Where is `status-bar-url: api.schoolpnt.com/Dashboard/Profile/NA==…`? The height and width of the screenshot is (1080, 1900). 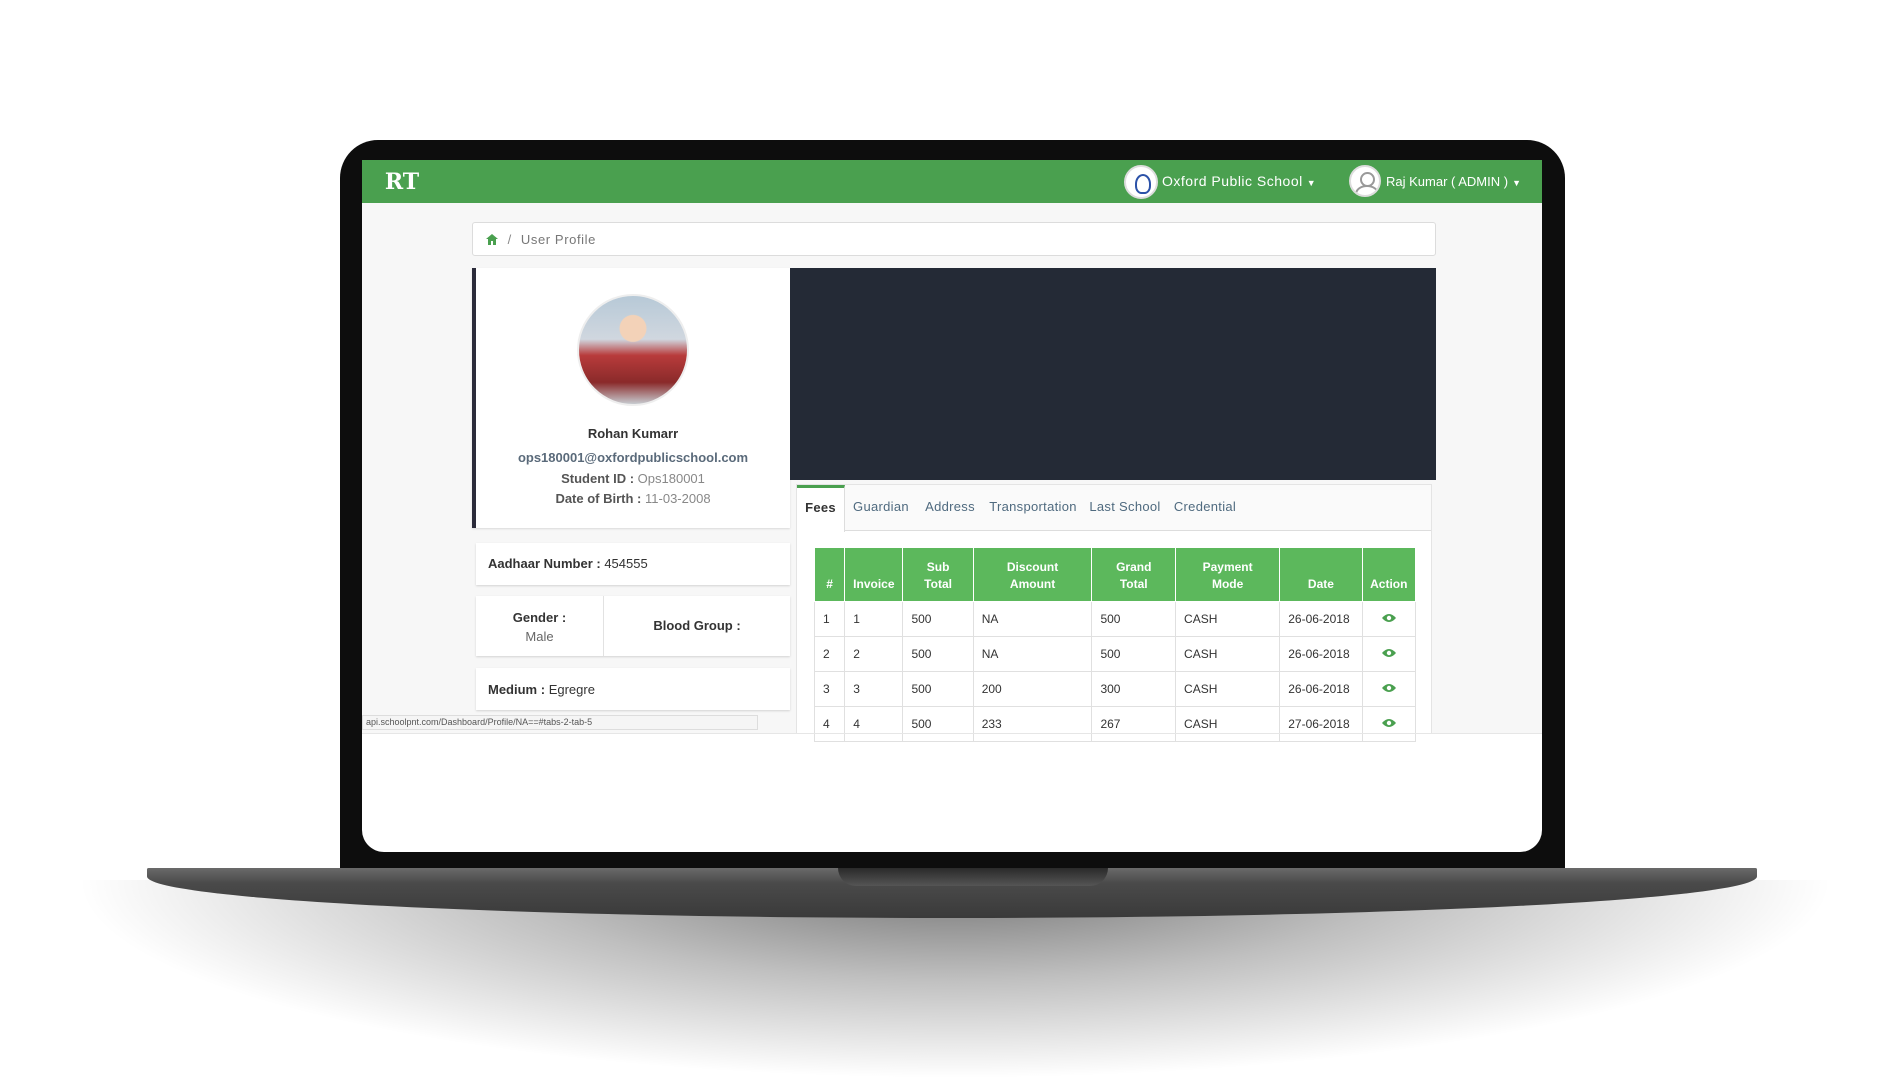 status-bar-url: api.schoolpnt.com/Dashboard/Profile/NA==… is located at coordinates (560, 722).